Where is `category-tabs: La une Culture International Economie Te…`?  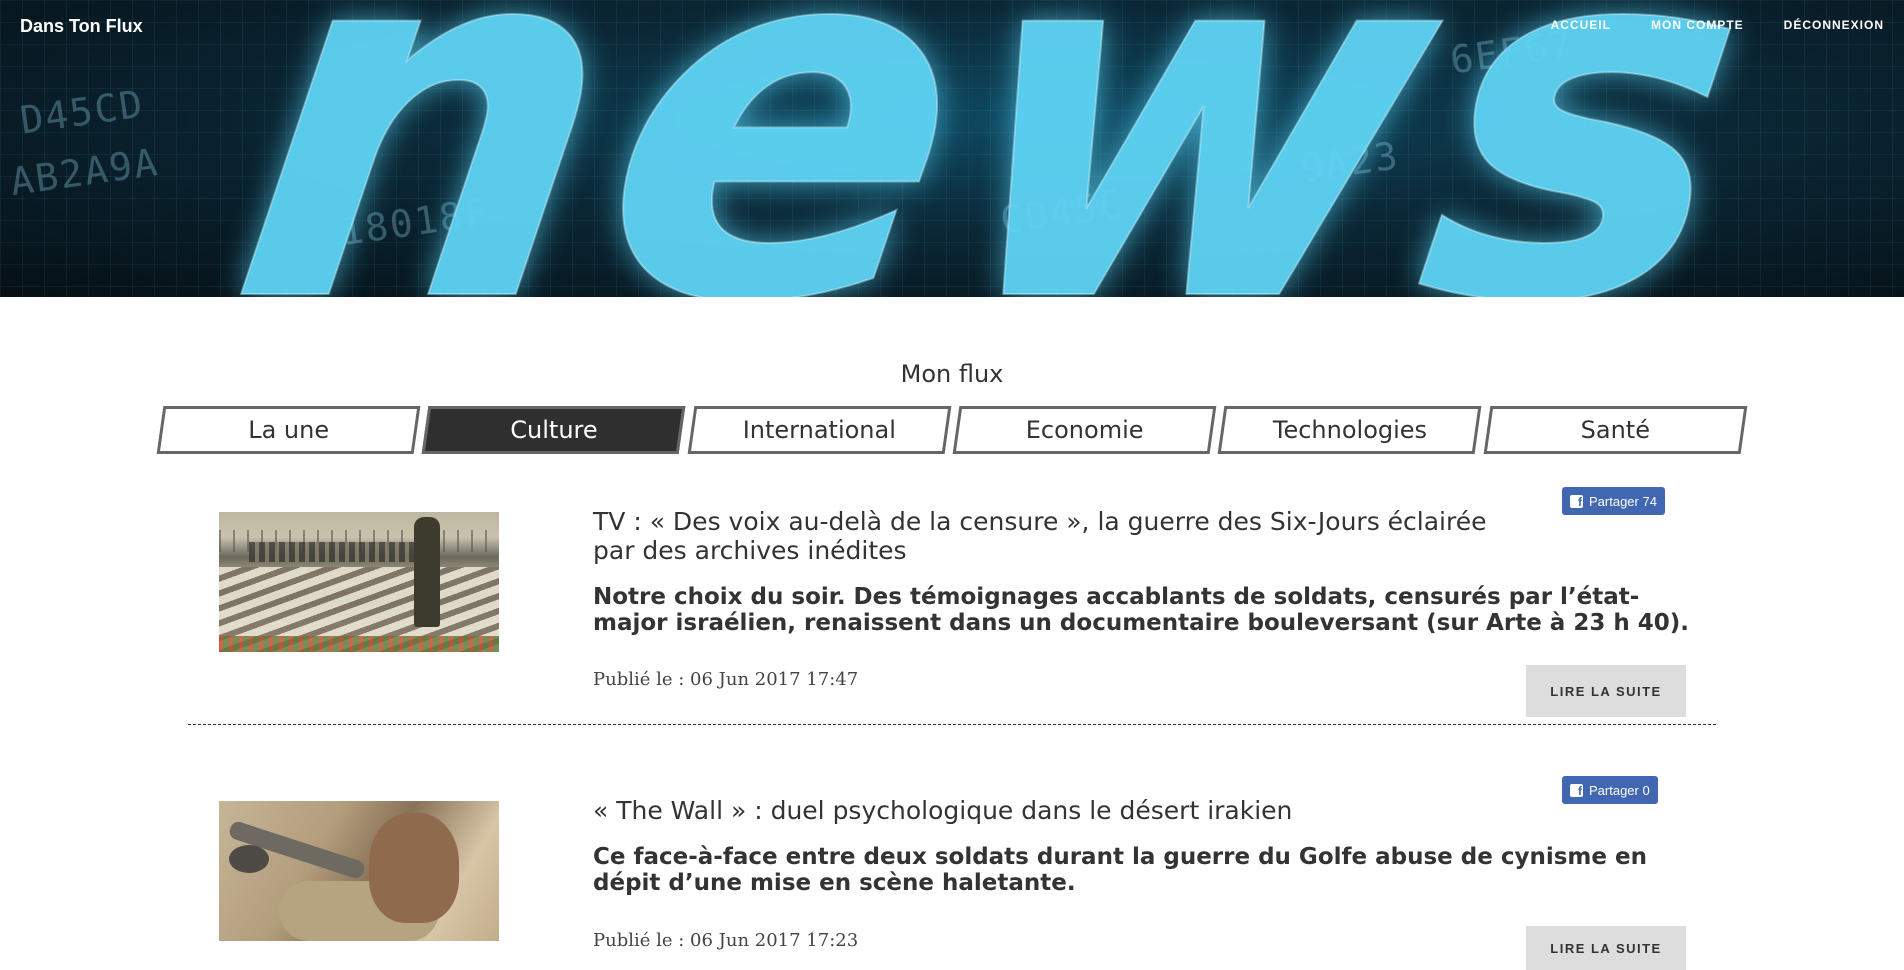
category-tabs: La une Culture International Economie Te… is located at coordinates (952, 430).